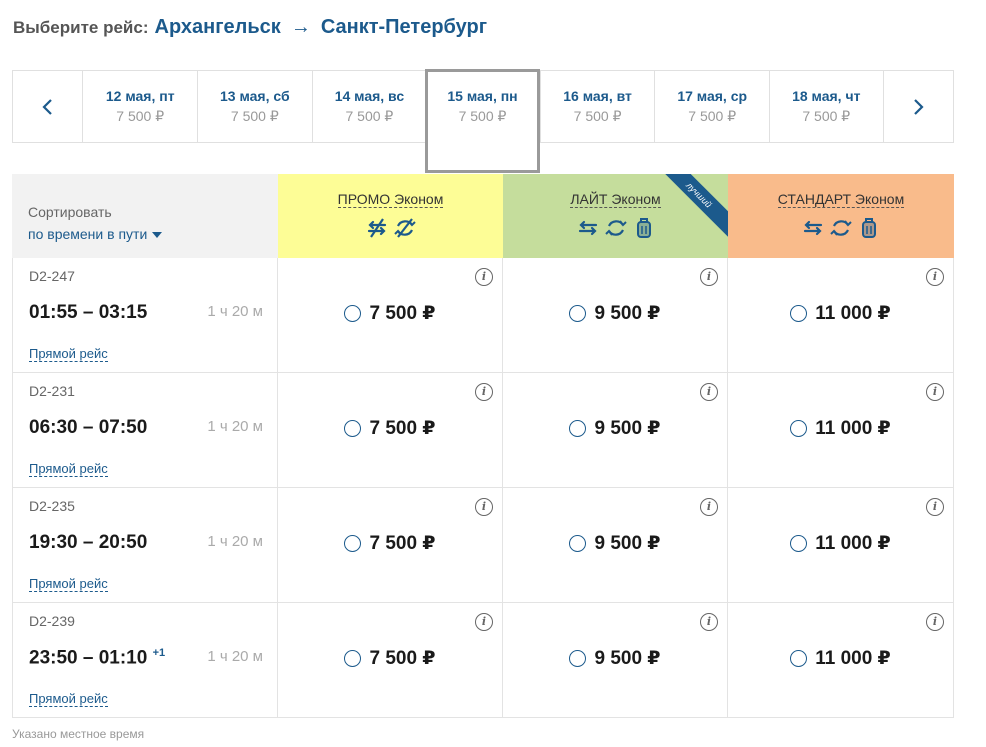 The width and height of the screenshot is (986, 747). Describe the element at coordinates (139, 106) in the screenshot. I see `date-option: 12 мая, пт 7 500 ₽` at that location.